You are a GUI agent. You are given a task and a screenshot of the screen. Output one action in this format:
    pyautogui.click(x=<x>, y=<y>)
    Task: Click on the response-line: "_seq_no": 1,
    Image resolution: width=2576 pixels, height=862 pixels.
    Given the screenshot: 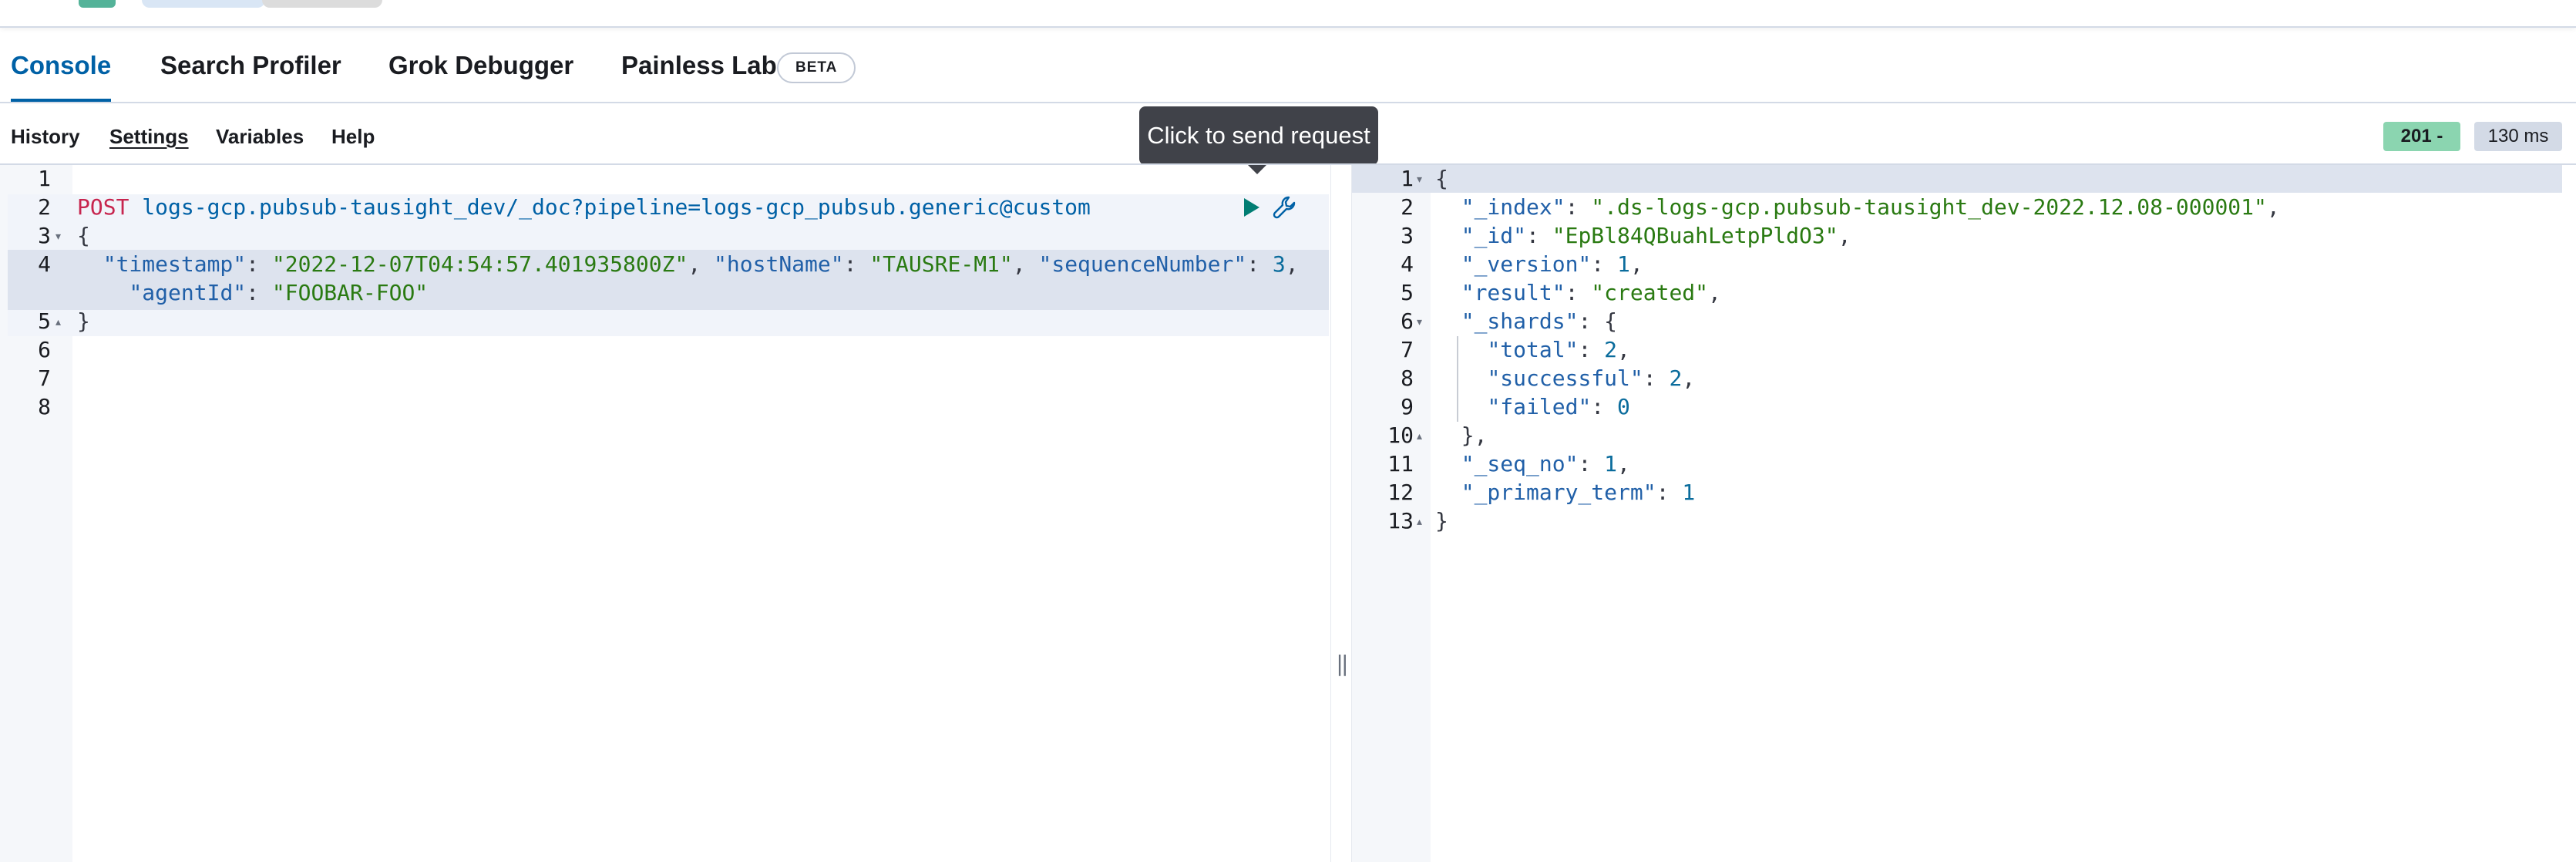 What is the action you would take?
    pyautogui.click(x=1532, y=464)
    